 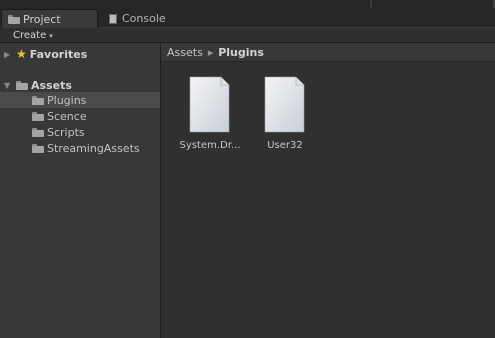 What do you see at coordinates (113, 18) in the screenshot?
I see `console-icon` at bounding box center [113, 18].